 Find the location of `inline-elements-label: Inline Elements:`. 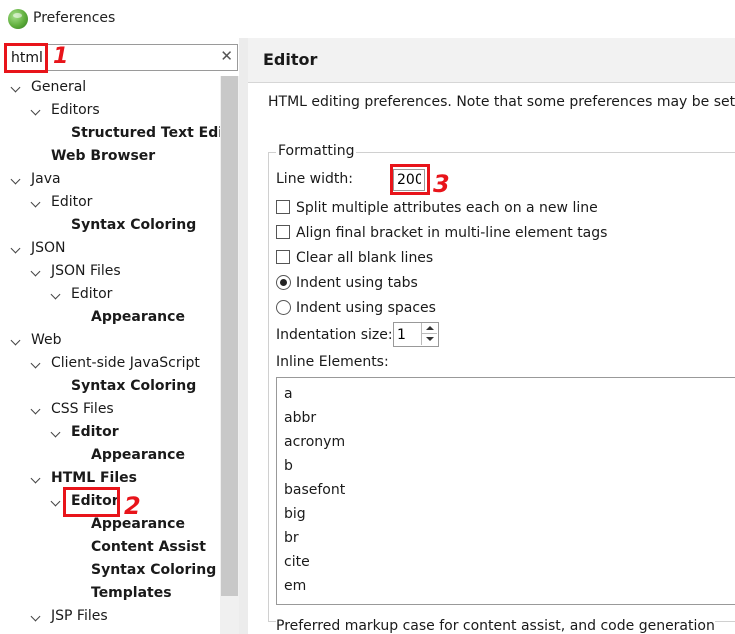

inline-elements-label: Inline Elements: is located at coordinates (332, 362).